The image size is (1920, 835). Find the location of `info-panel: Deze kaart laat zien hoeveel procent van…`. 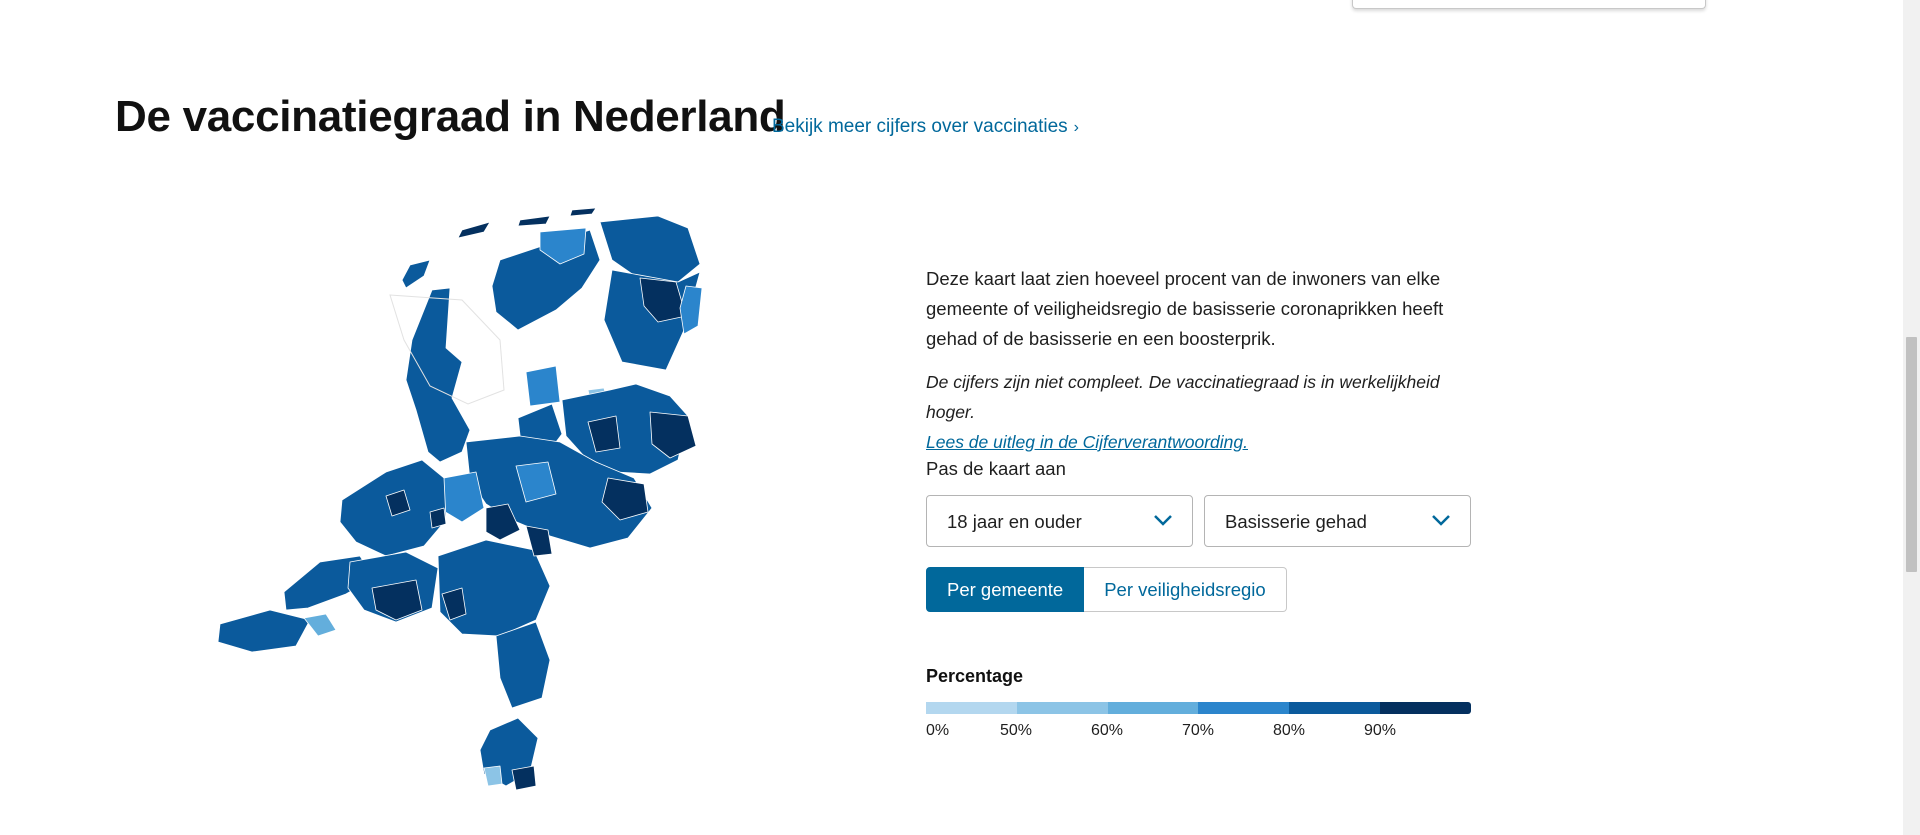

info-panel: Deze kaart laat zien hoeveel procent van… is located at coordinates (1206, 360).